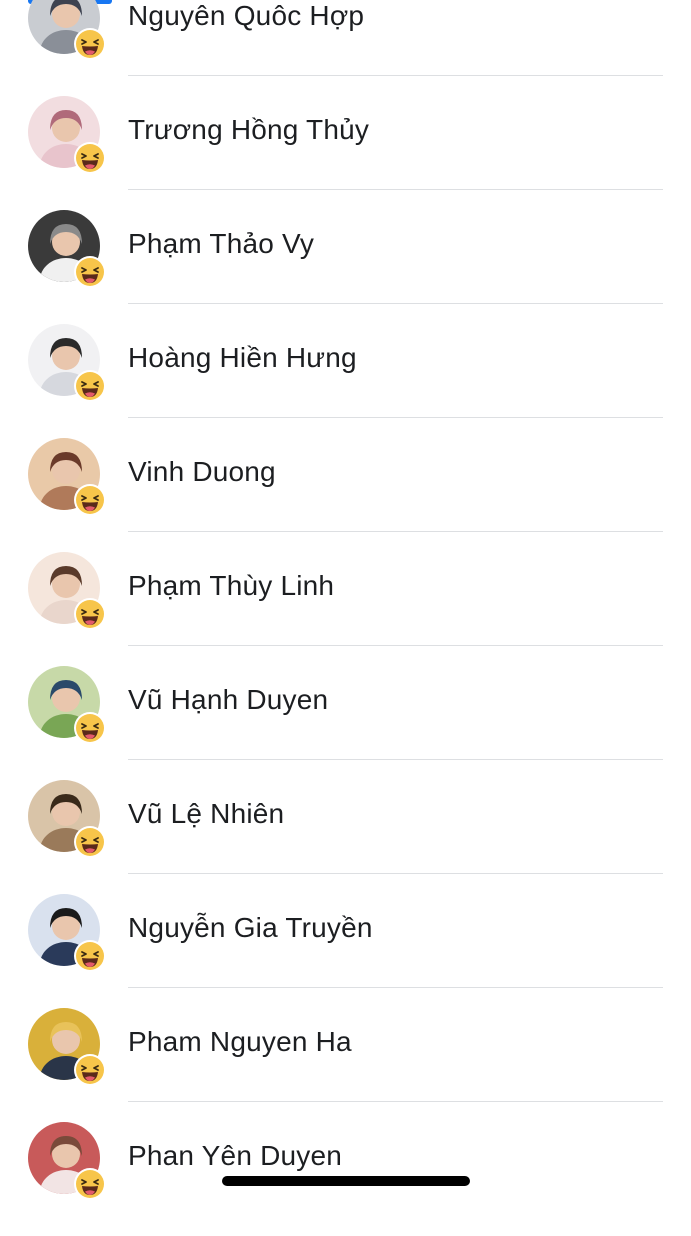  Describe the element at coordinates (248, 130) in the screenshot. I see `profile-name: Trương Hồng Thủy` at that location.